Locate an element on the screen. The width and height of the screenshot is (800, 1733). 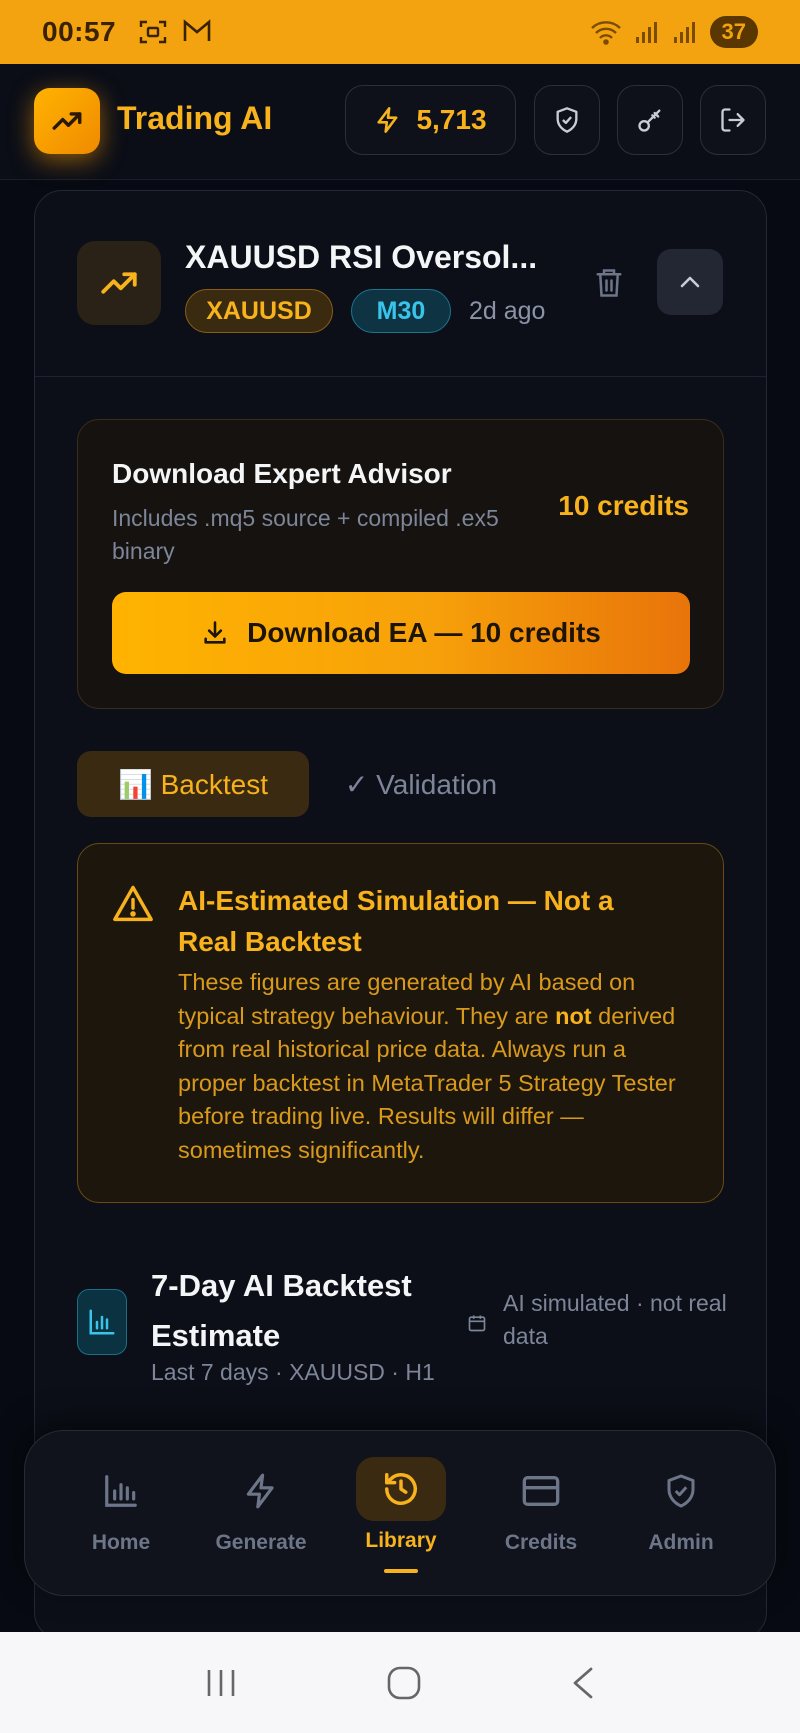
history-icon is located at coordinates (401, 1489).